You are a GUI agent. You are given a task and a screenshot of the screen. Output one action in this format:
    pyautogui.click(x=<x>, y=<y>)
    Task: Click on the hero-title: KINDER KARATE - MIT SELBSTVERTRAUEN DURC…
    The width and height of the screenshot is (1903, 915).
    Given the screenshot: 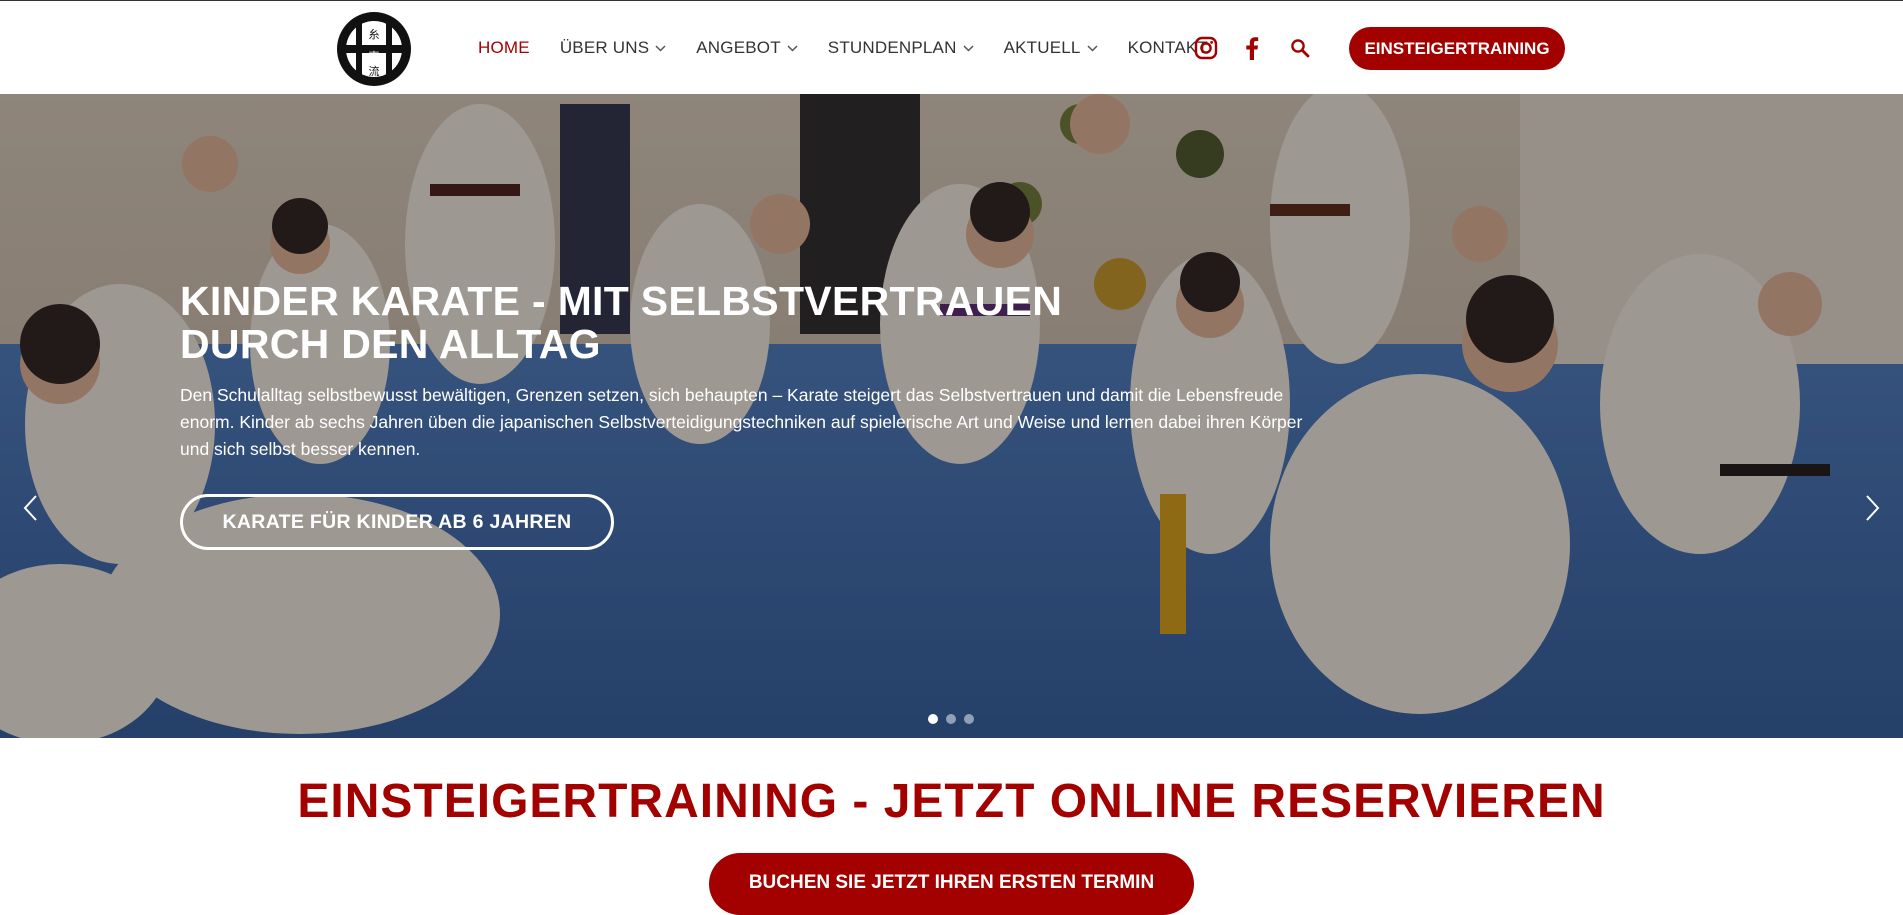 What is the action you would take?
    pyautogui.click(x=621, y=322)
    